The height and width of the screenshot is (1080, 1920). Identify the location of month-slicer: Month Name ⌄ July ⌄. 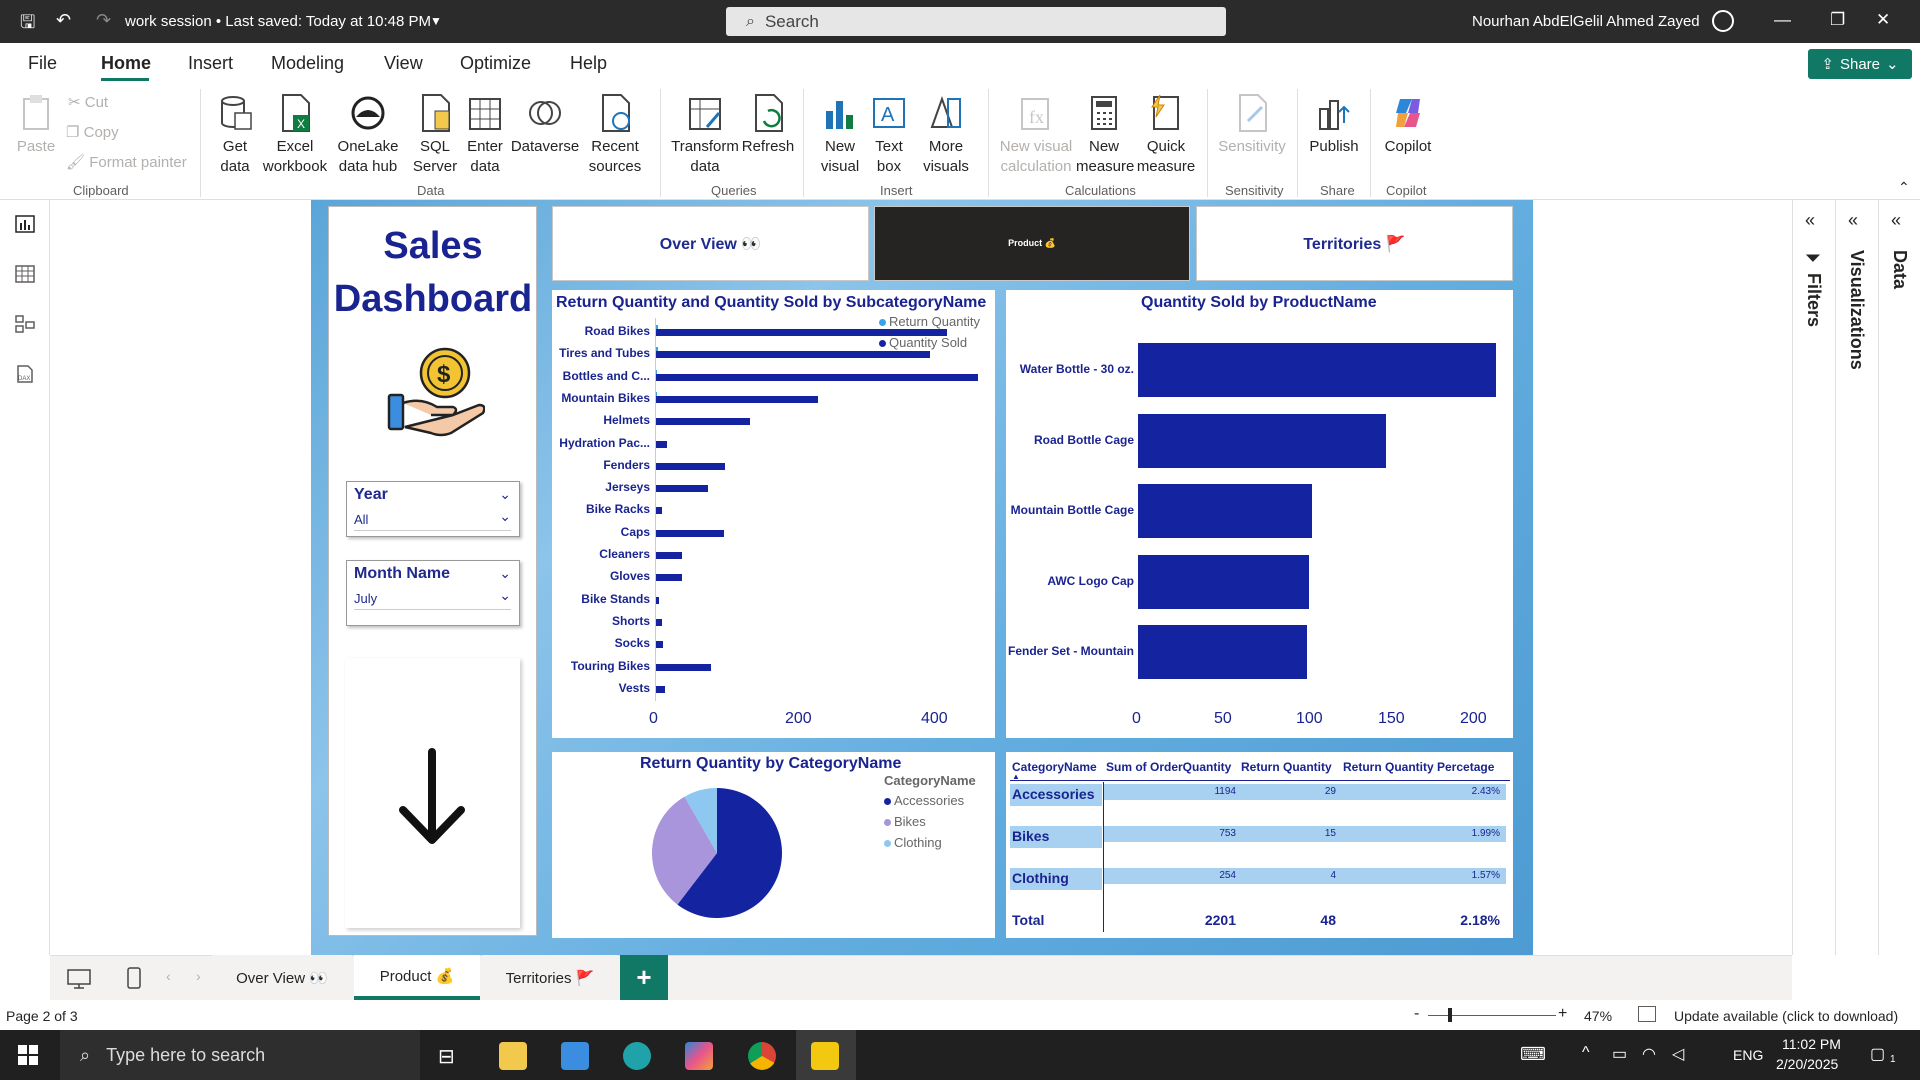
(433, 593).